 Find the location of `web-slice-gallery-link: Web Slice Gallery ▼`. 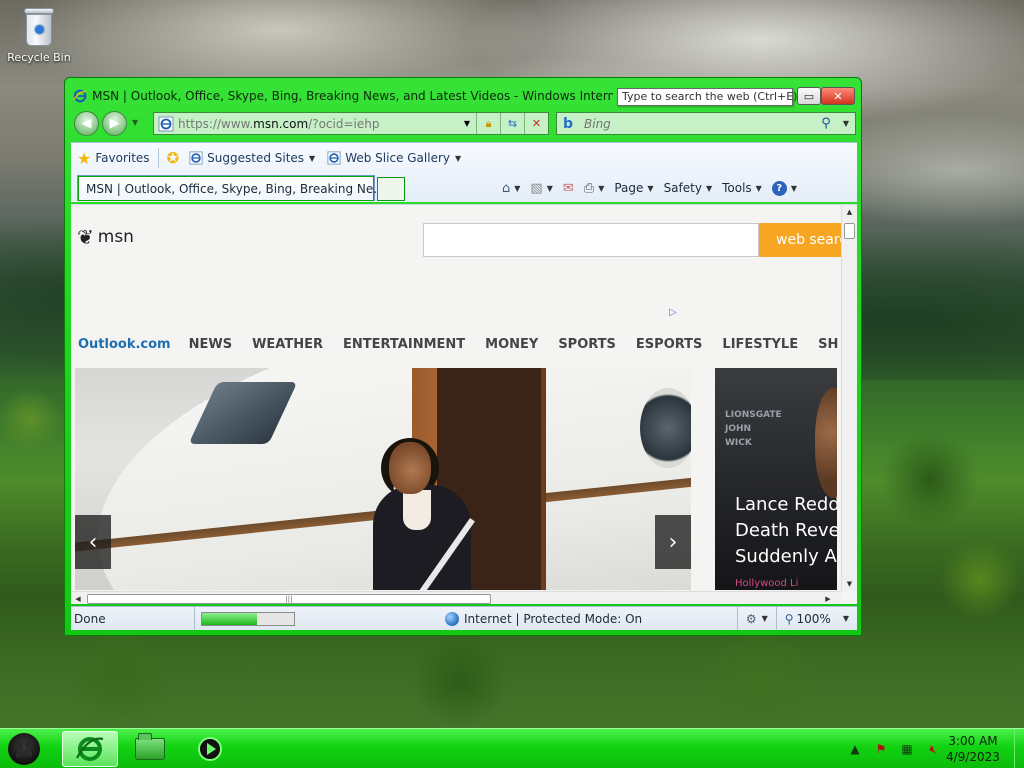

web-slice-gallery-link: Web Slice Gallery ▼ is located at coordinates (394, 158).